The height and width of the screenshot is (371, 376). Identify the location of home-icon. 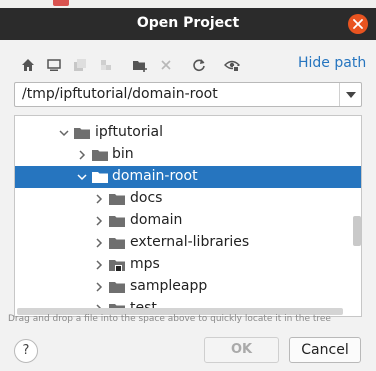
(28, 65).